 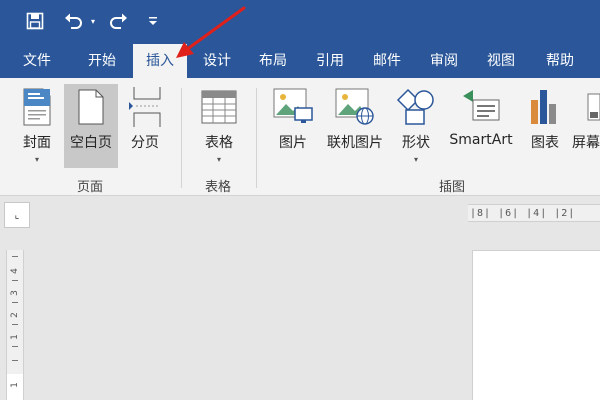 What do you see at coordinates (153, 21) in the screenshot?
I see `customize-toolbar-icon` at bounding box center [153, 21].